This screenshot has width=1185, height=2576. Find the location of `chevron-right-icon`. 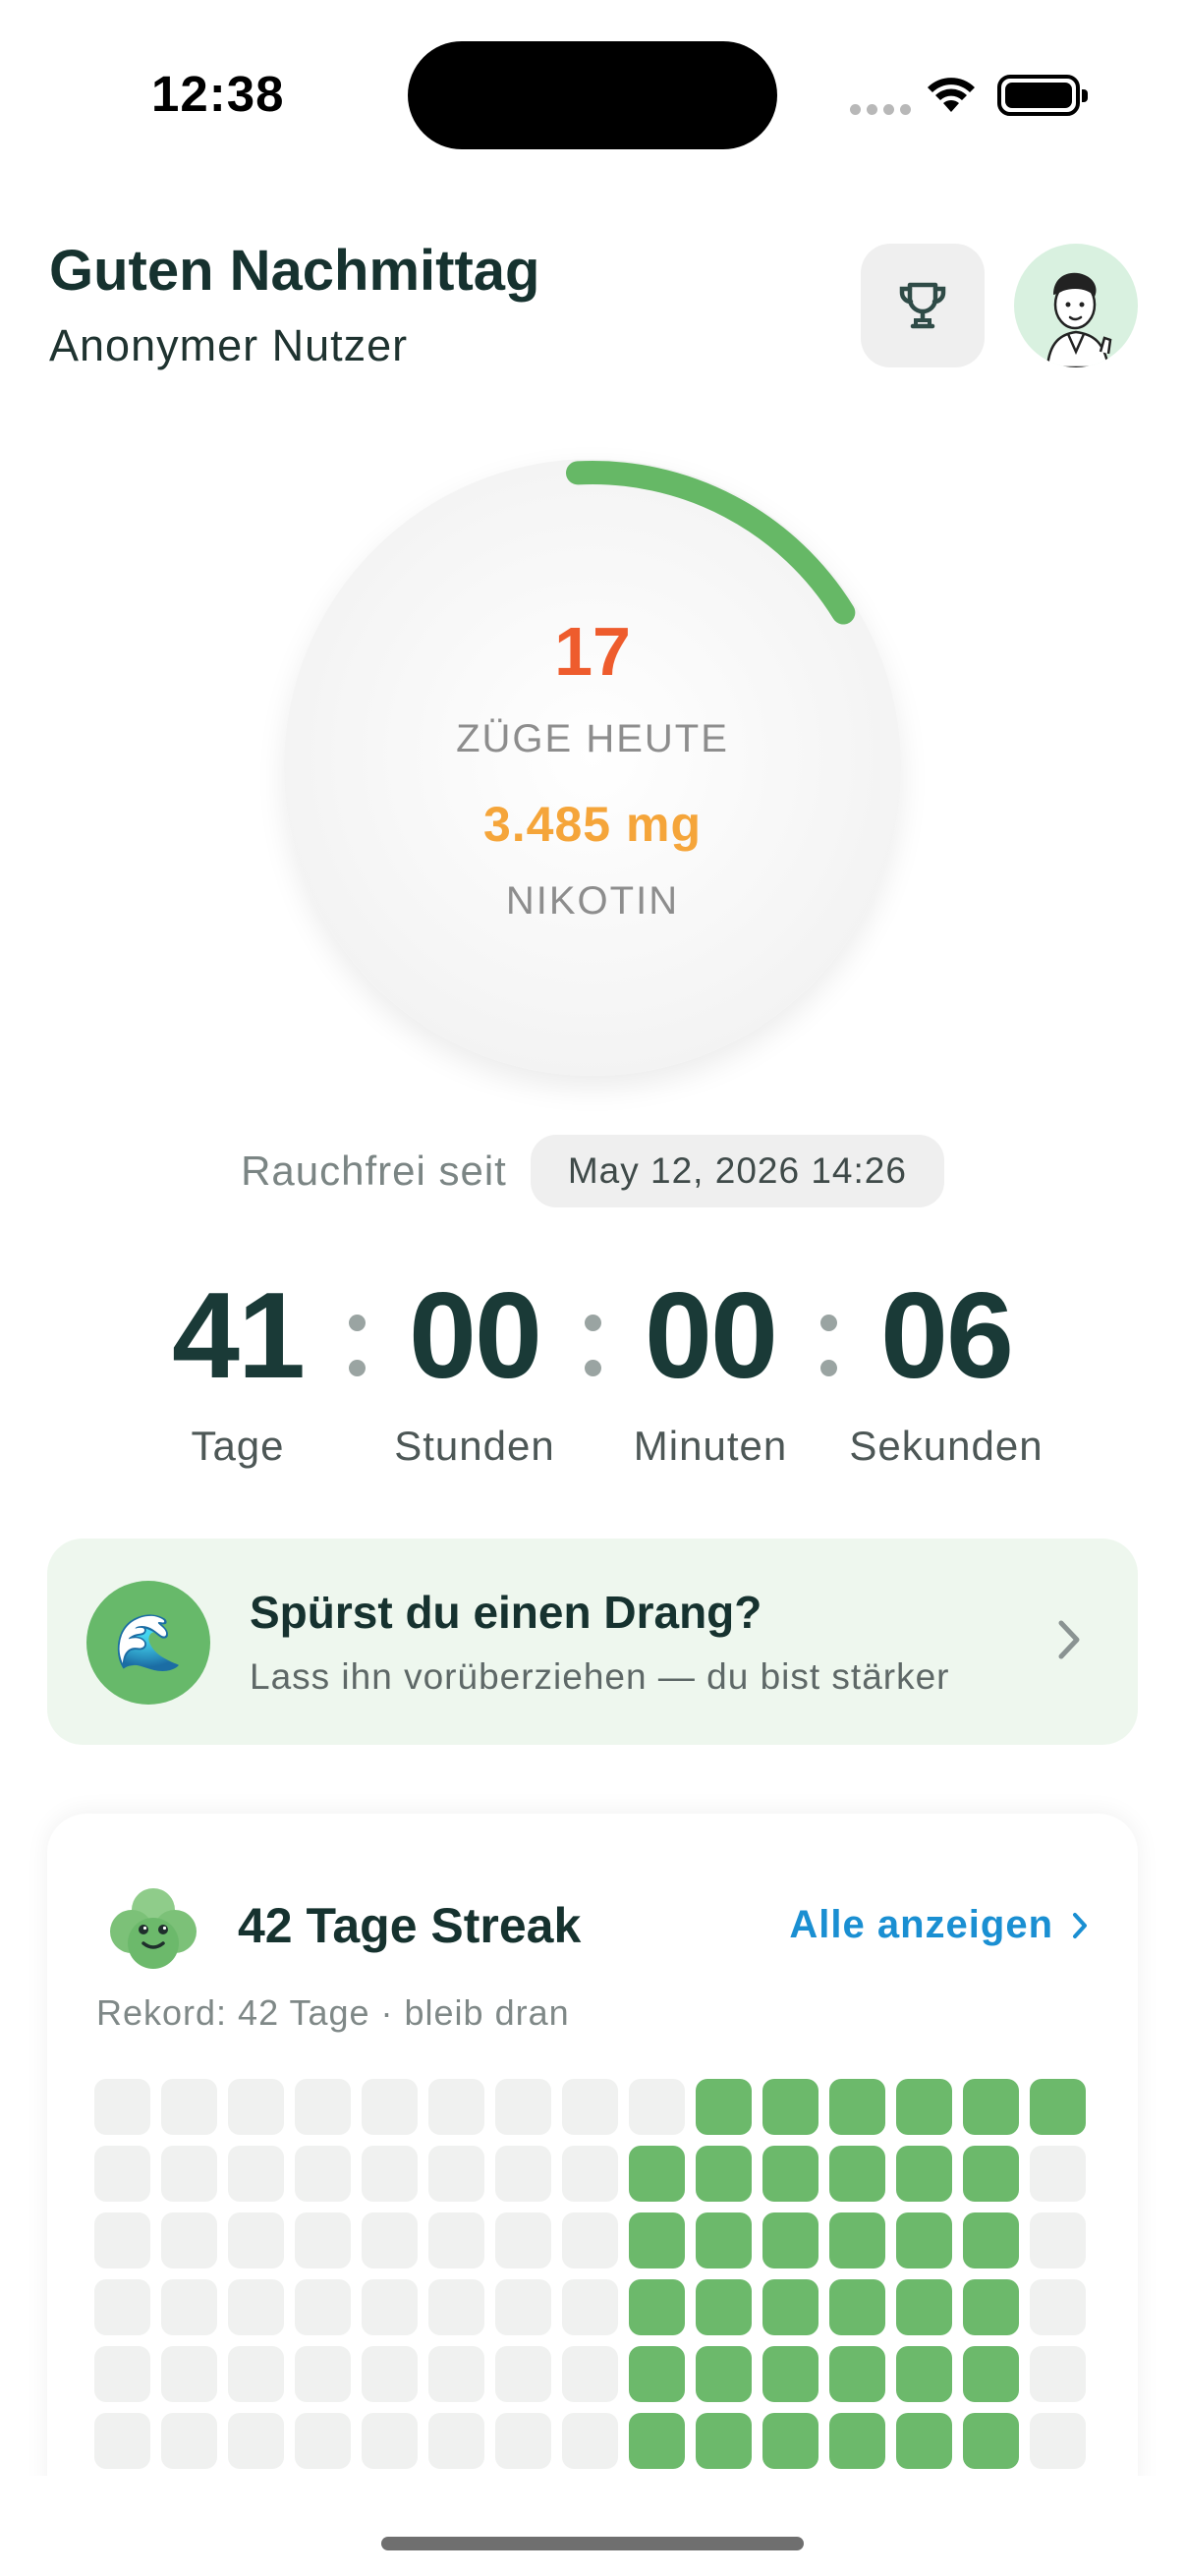

chevron-right-icon is located at coordinates (1069, 1639).